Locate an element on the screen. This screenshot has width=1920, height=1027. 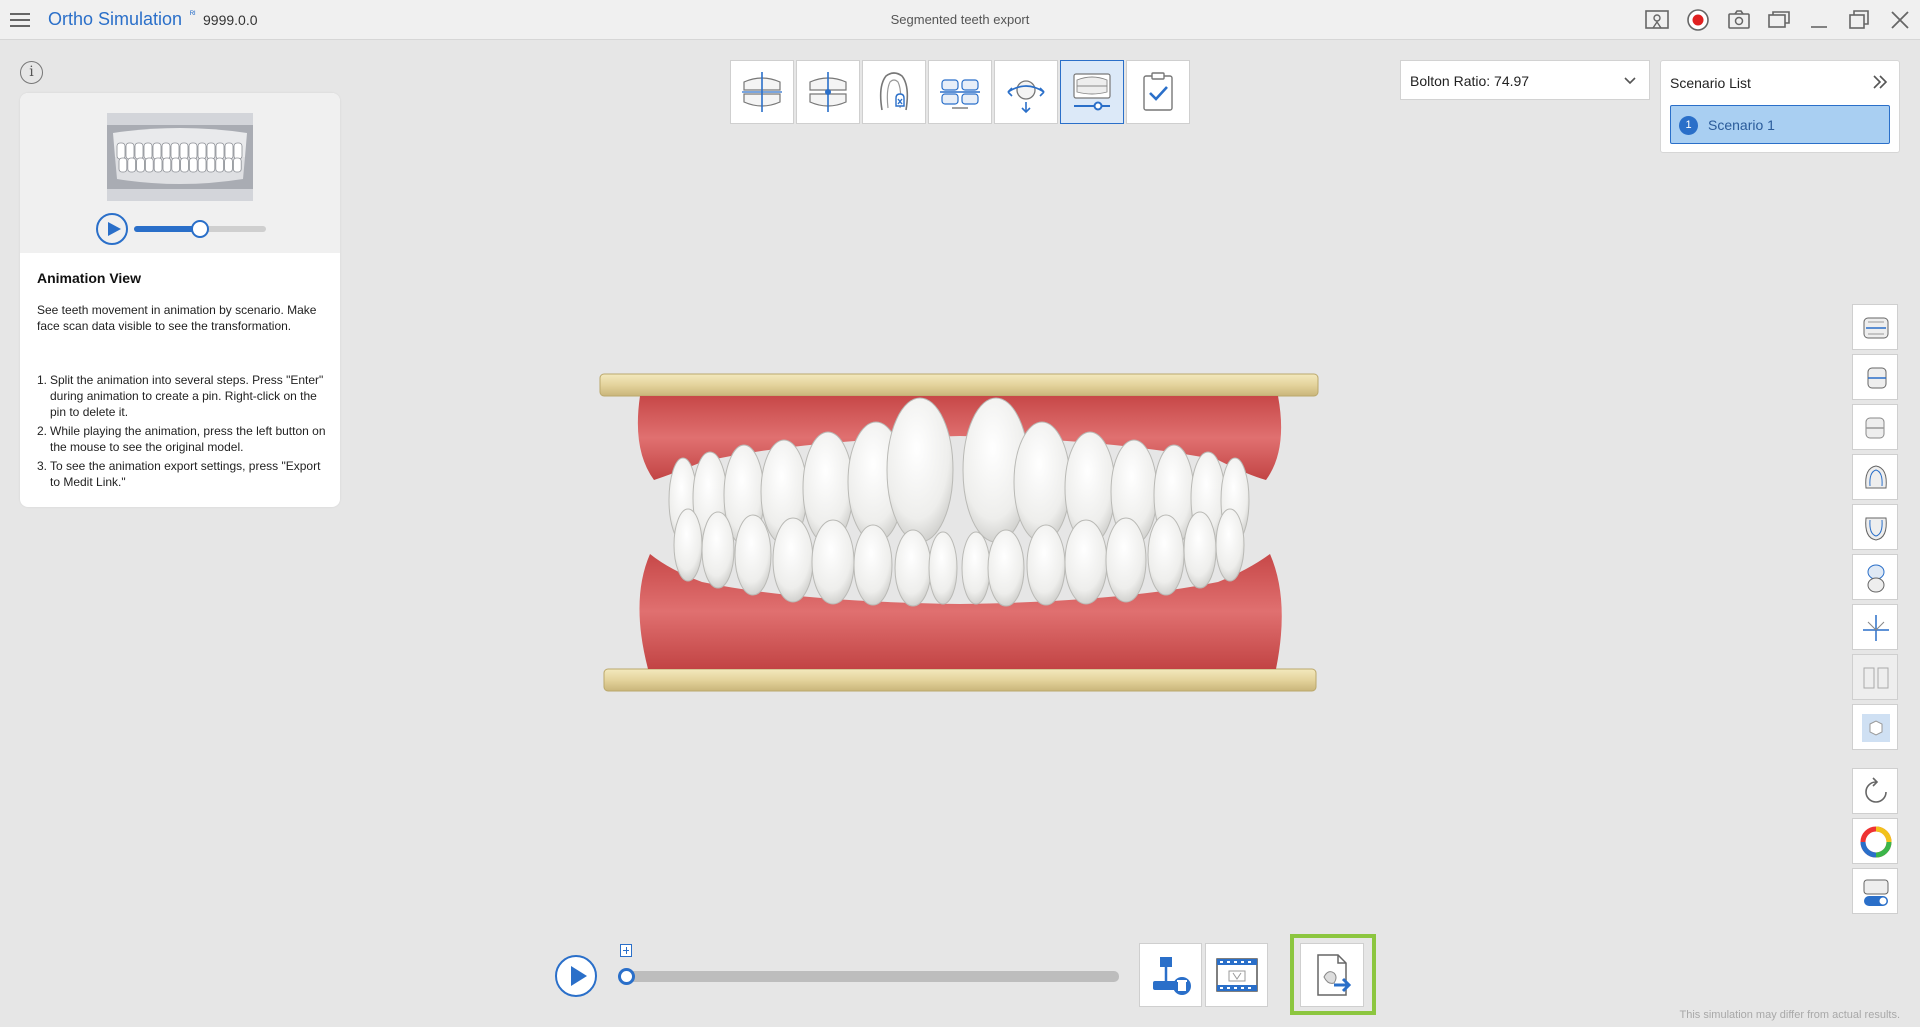
record-icon is located at coordinates (1698, 20).